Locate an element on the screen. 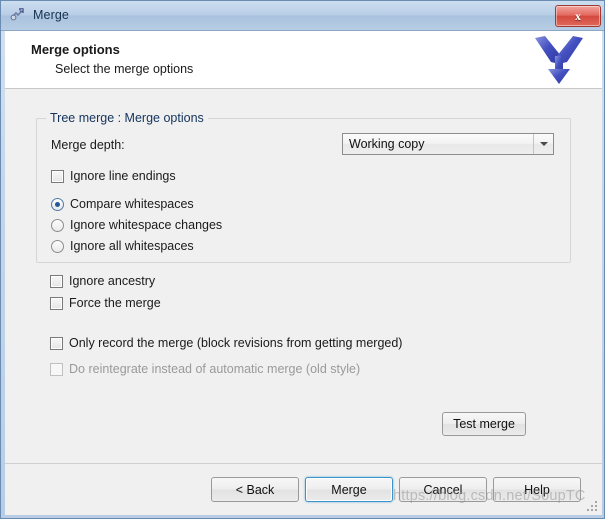 Image resolution: width=605 pixels, height=519 pixels. checkbox-ignore-line-endings: Ignore line endings is located at coordinates (113, 176).